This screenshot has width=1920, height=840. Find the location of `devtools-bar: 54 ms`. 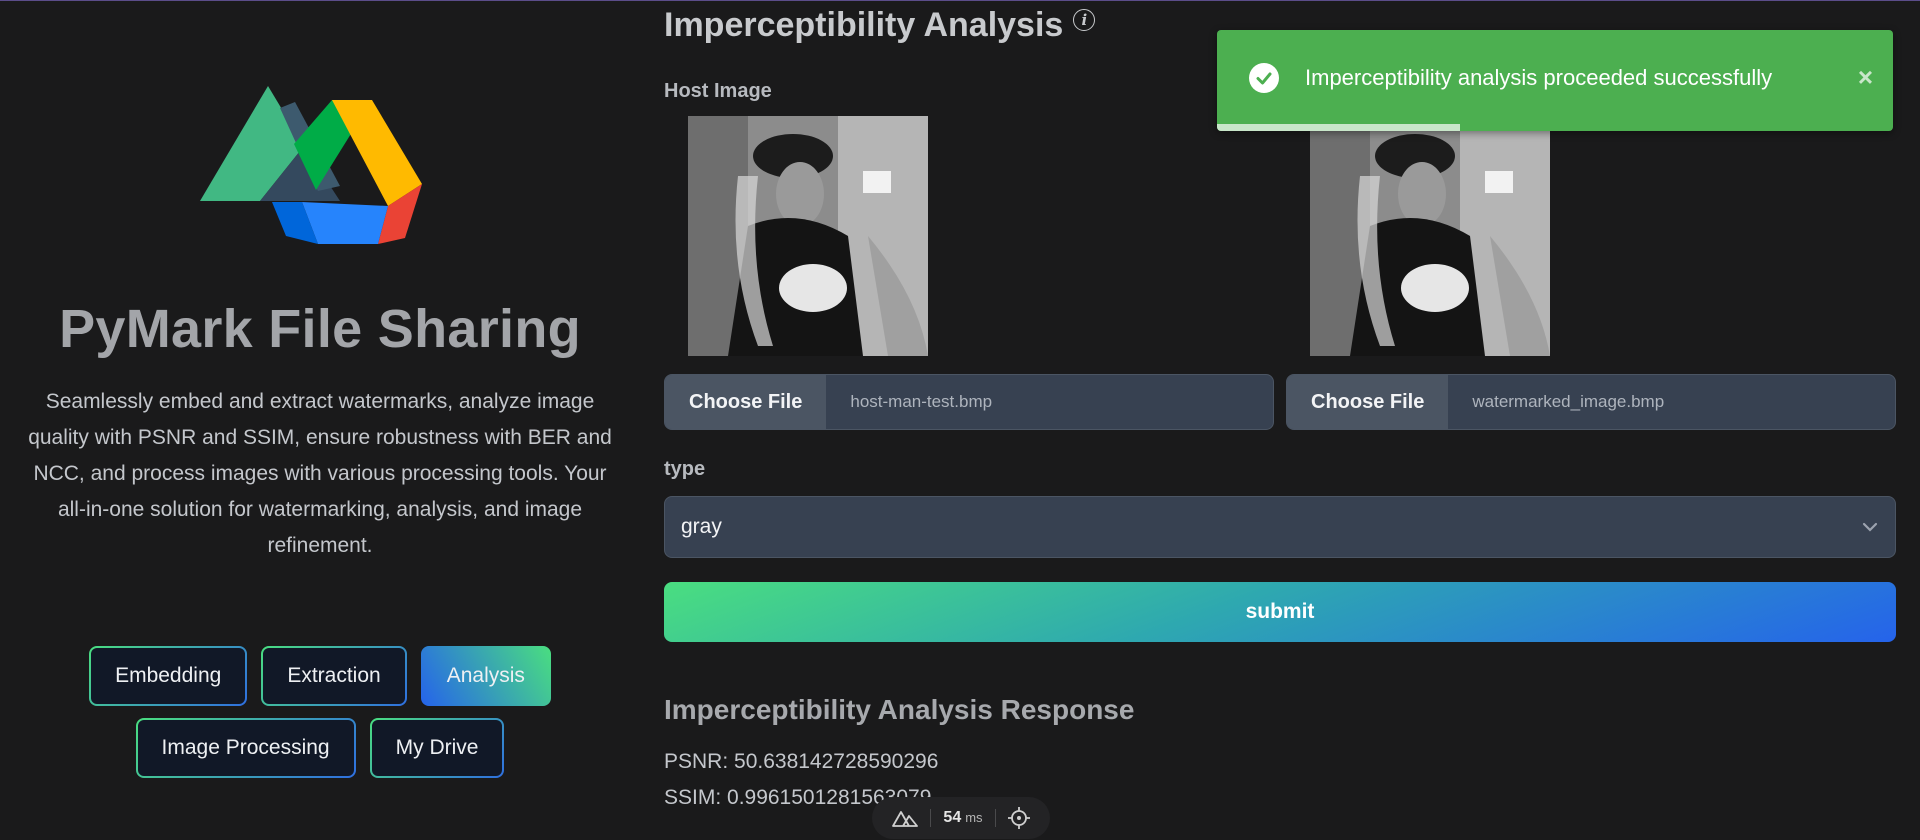

devtools-bar: 54 ms is located at coordinates (961, 818).